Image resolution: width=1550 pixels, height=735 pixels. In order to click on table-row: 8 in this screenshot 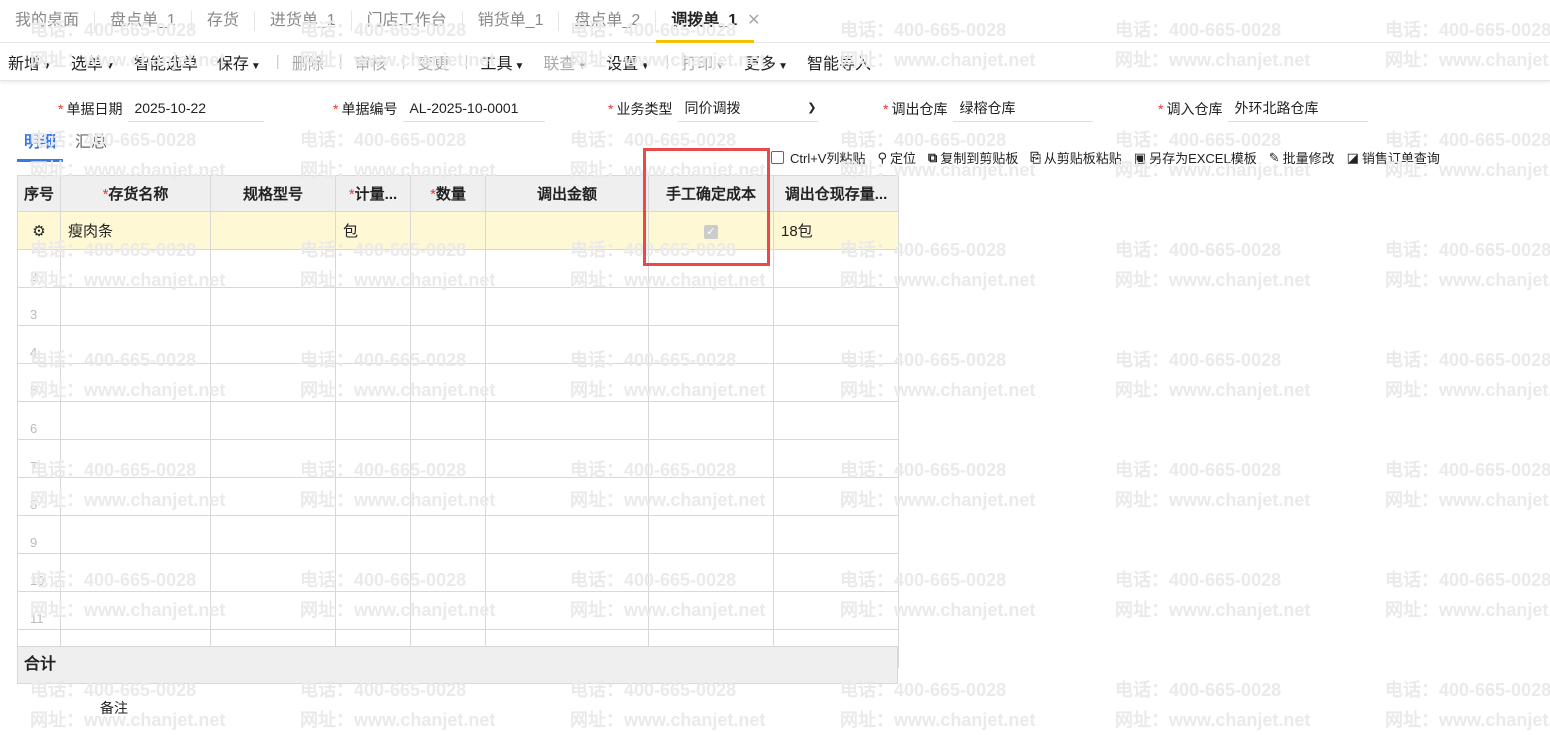, I will do `click(458, 496)`.